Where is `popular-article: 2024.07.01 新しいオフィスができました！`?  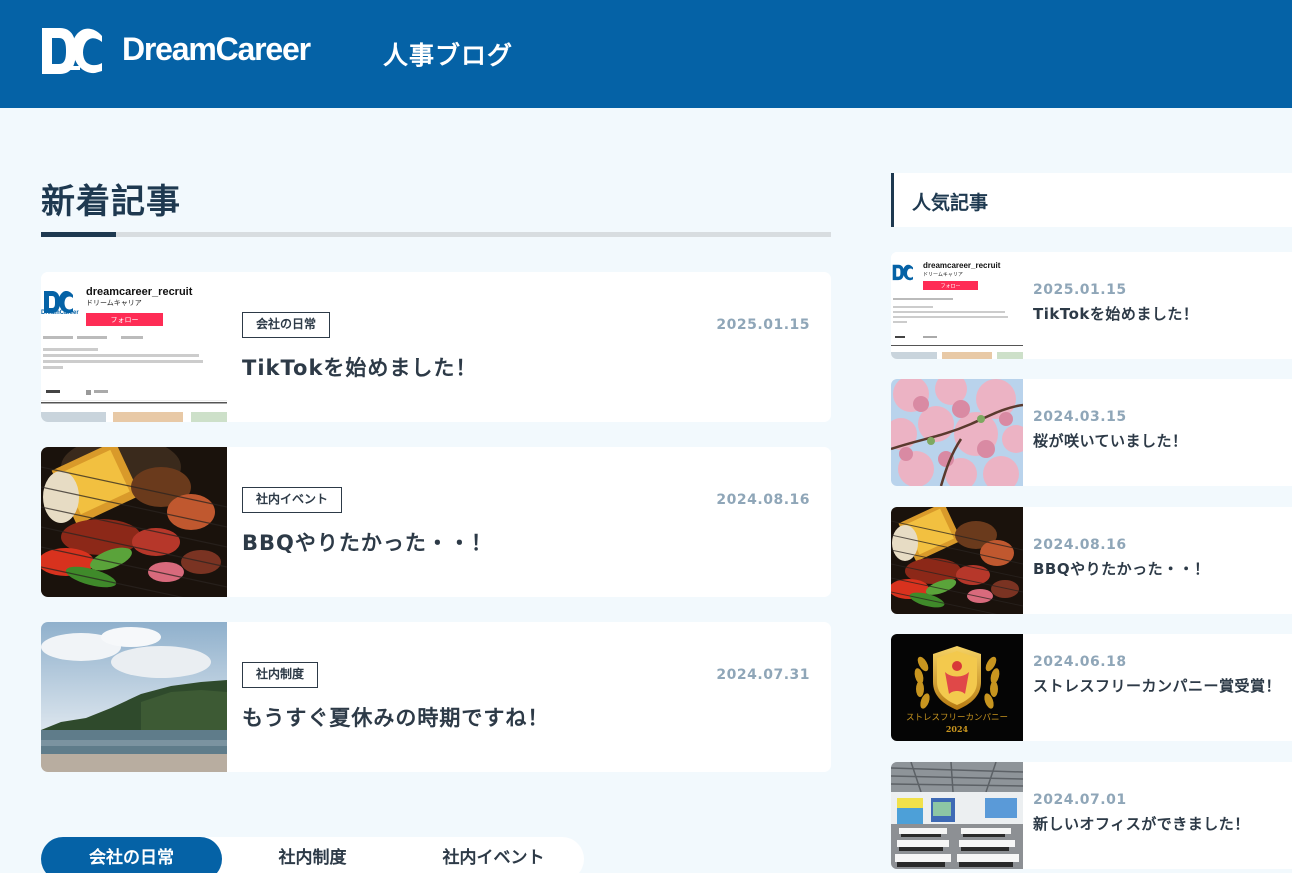
popular-article: 2024.07.01 新しいオフィスができました！ is located at coordinates (1091, 815).